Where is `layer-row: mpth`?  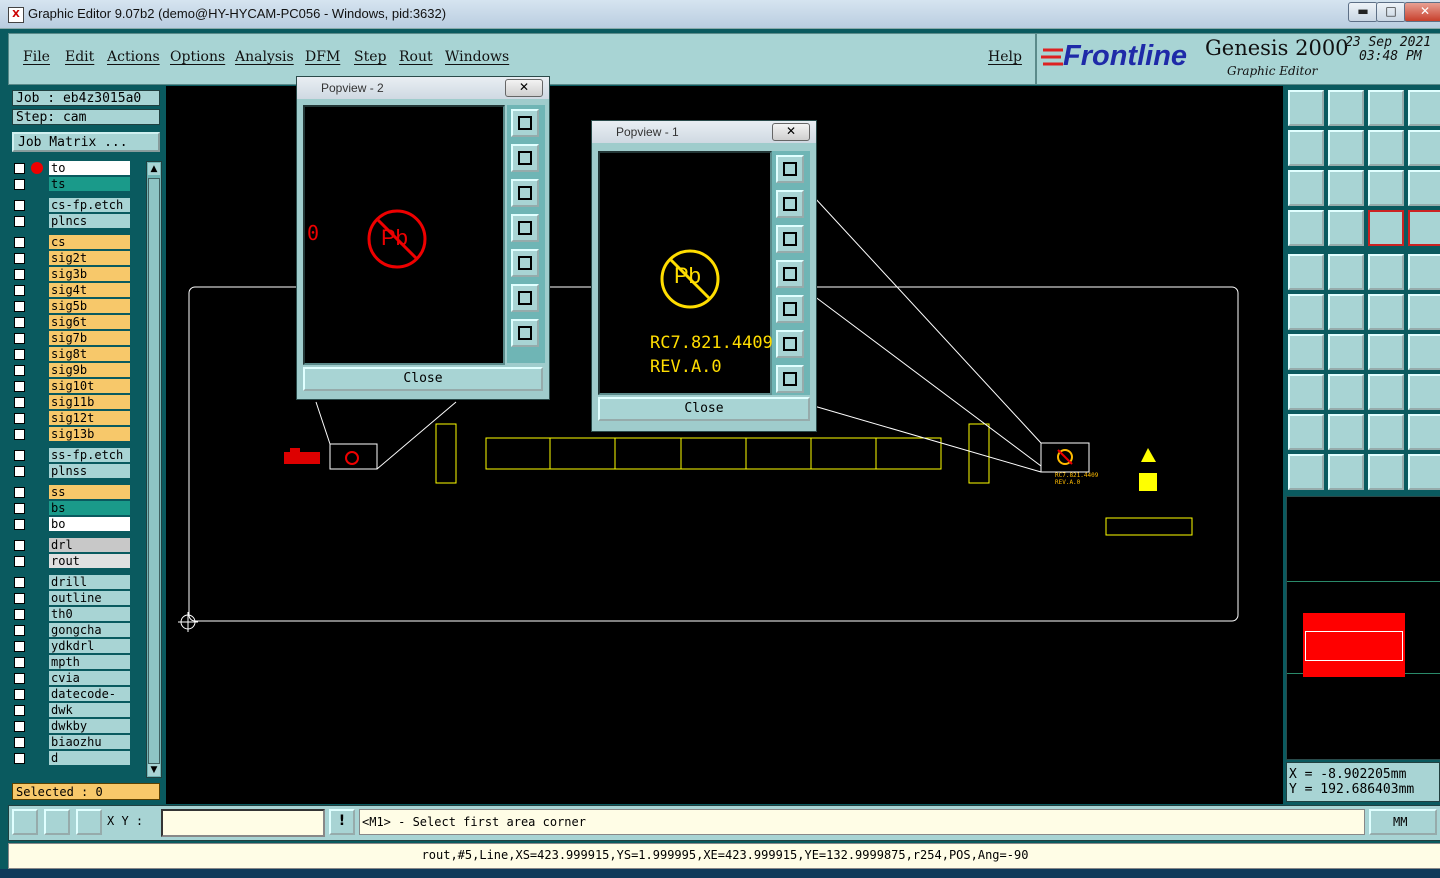 layer-row: mpth is located at coordinates (72, 662).